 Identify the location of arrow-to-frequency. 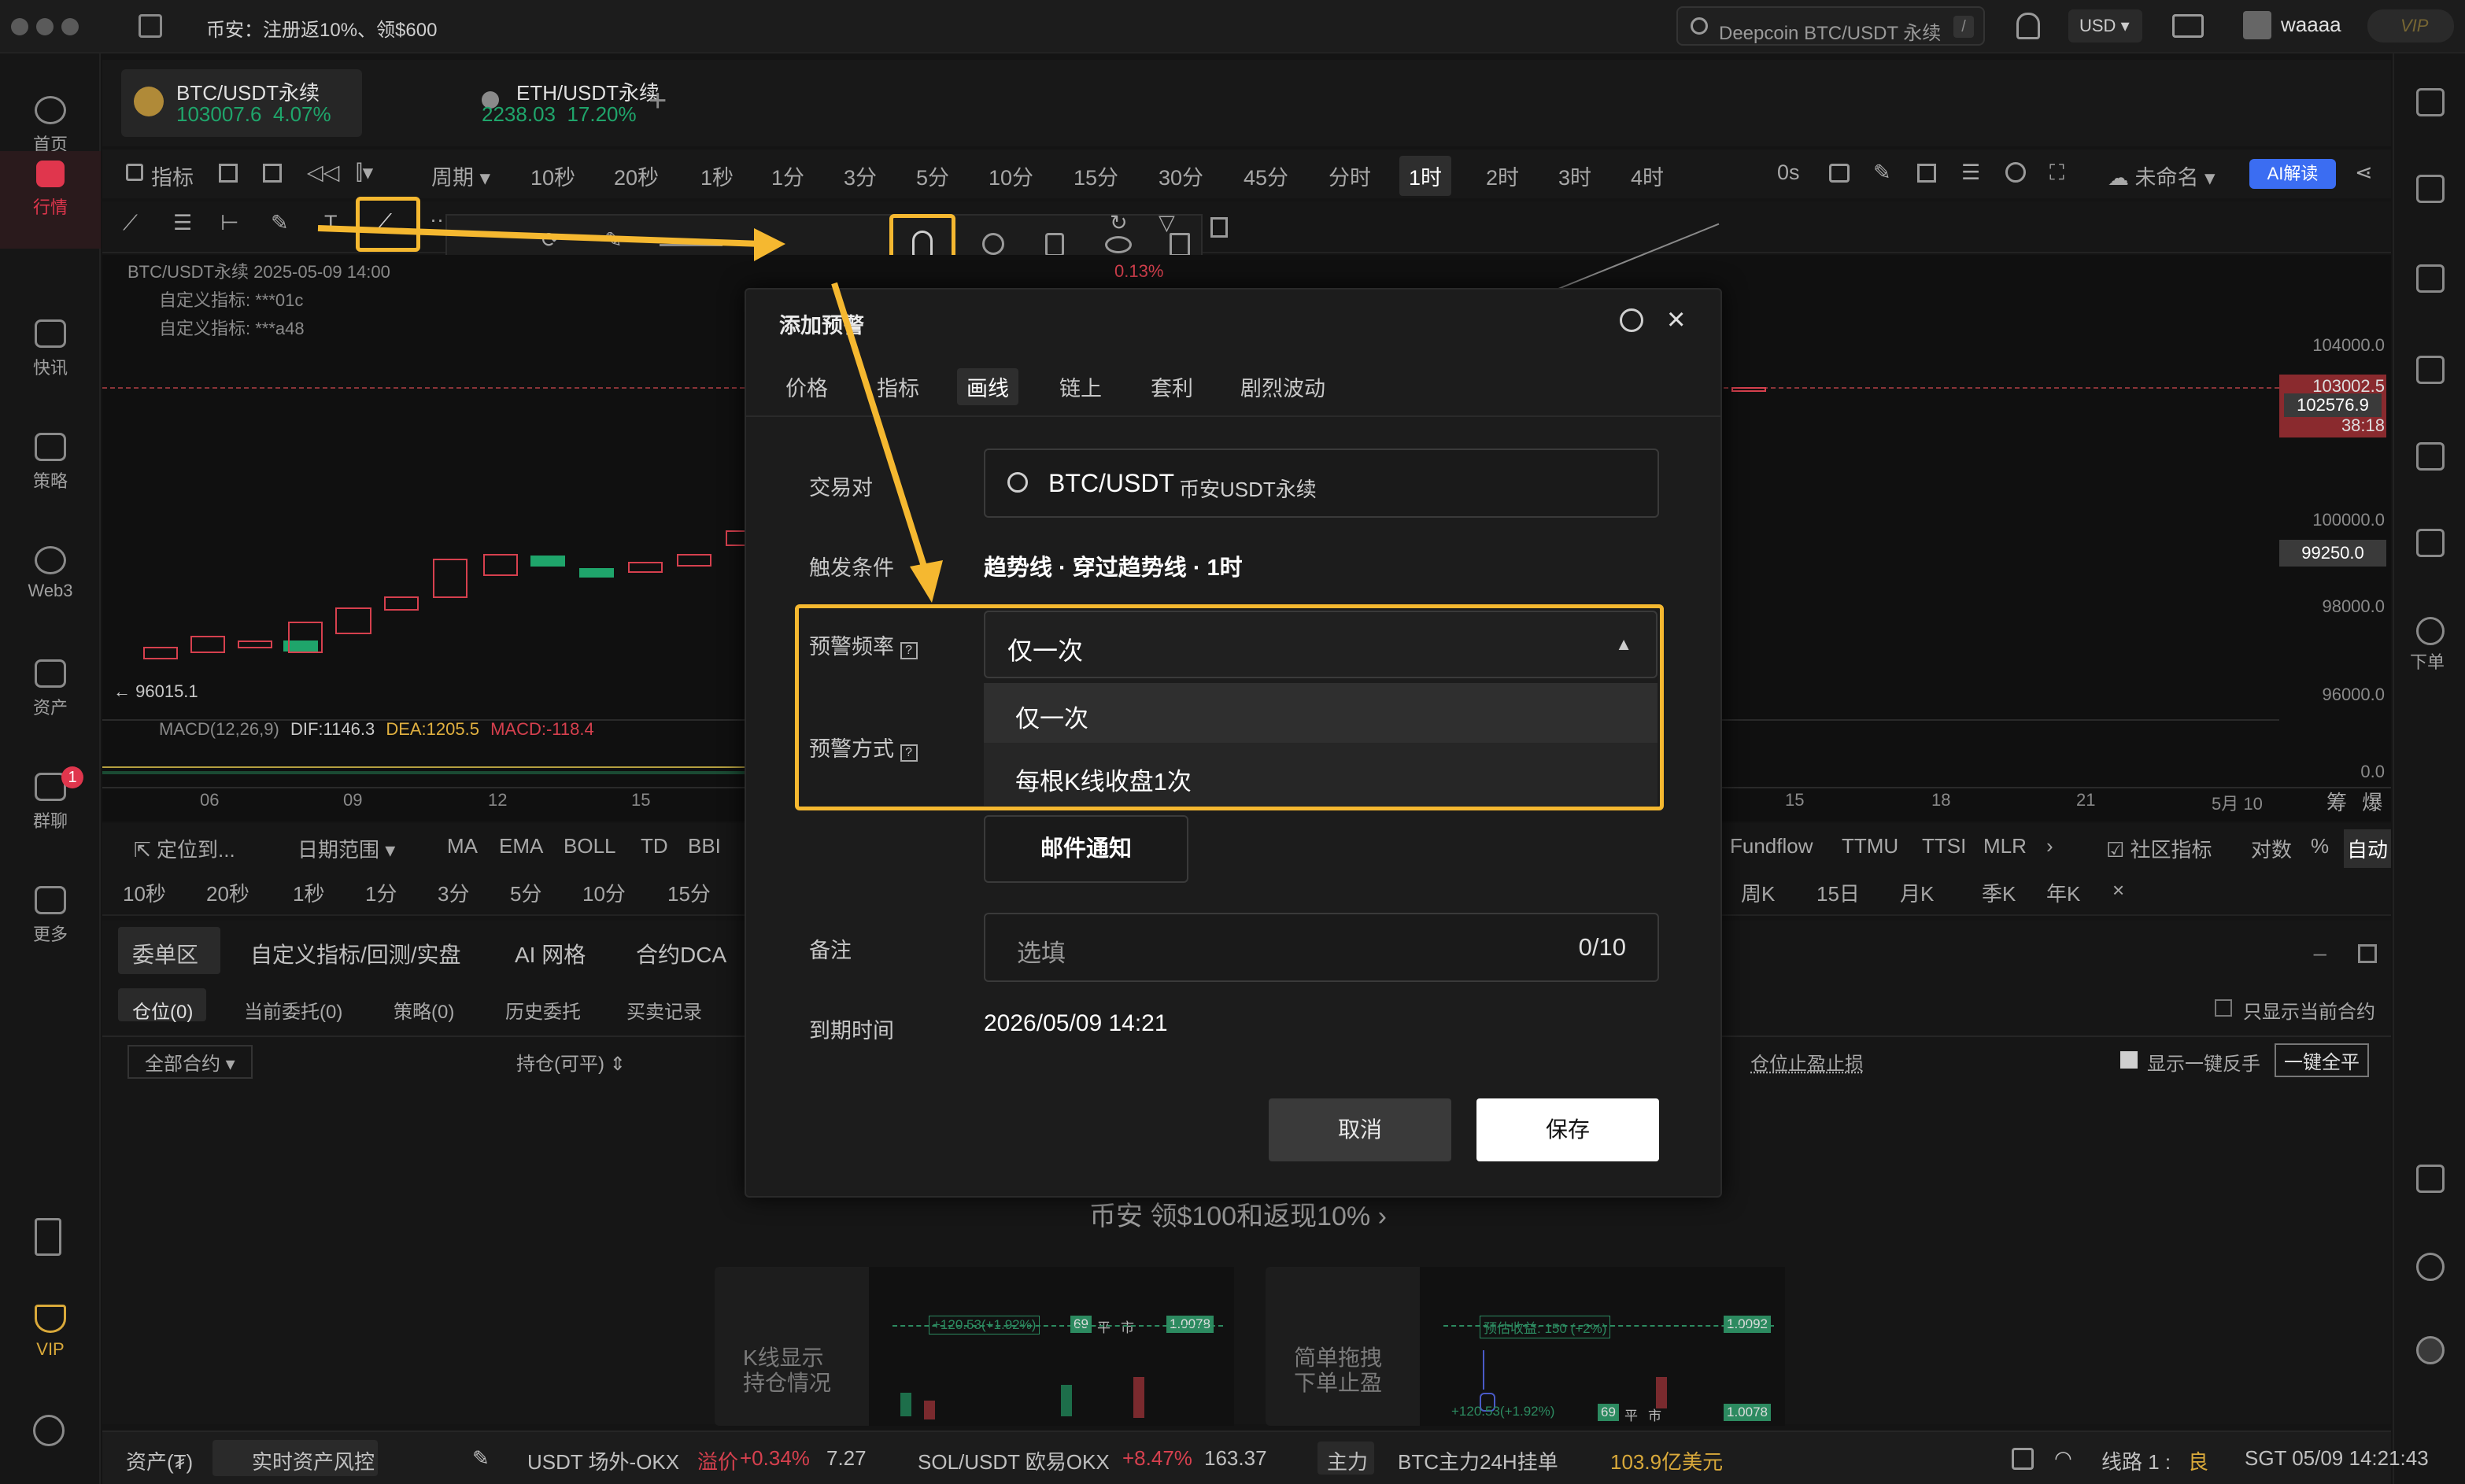
(880, 427).